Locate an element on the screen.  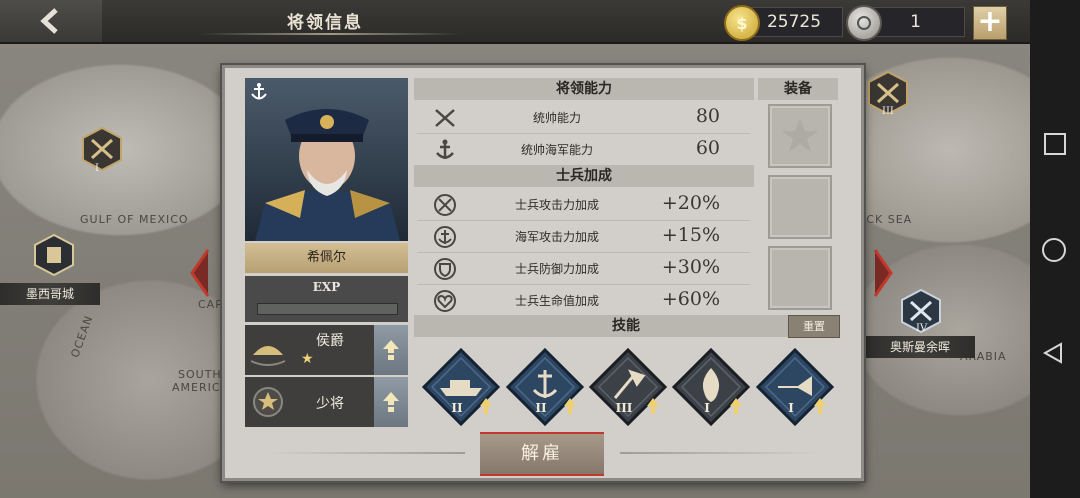
add-currency-button: + is located at coordinates (990, 23).